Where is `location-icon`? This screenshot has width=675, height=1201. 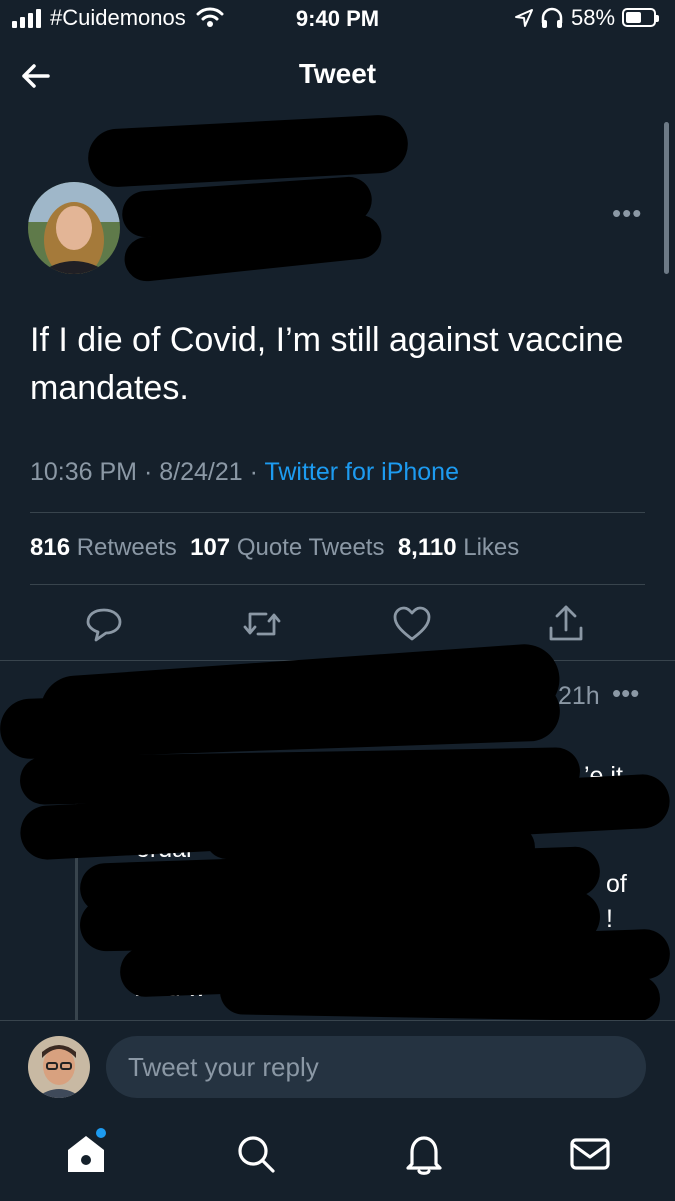
location-icon is located at coordinates (524, 18).